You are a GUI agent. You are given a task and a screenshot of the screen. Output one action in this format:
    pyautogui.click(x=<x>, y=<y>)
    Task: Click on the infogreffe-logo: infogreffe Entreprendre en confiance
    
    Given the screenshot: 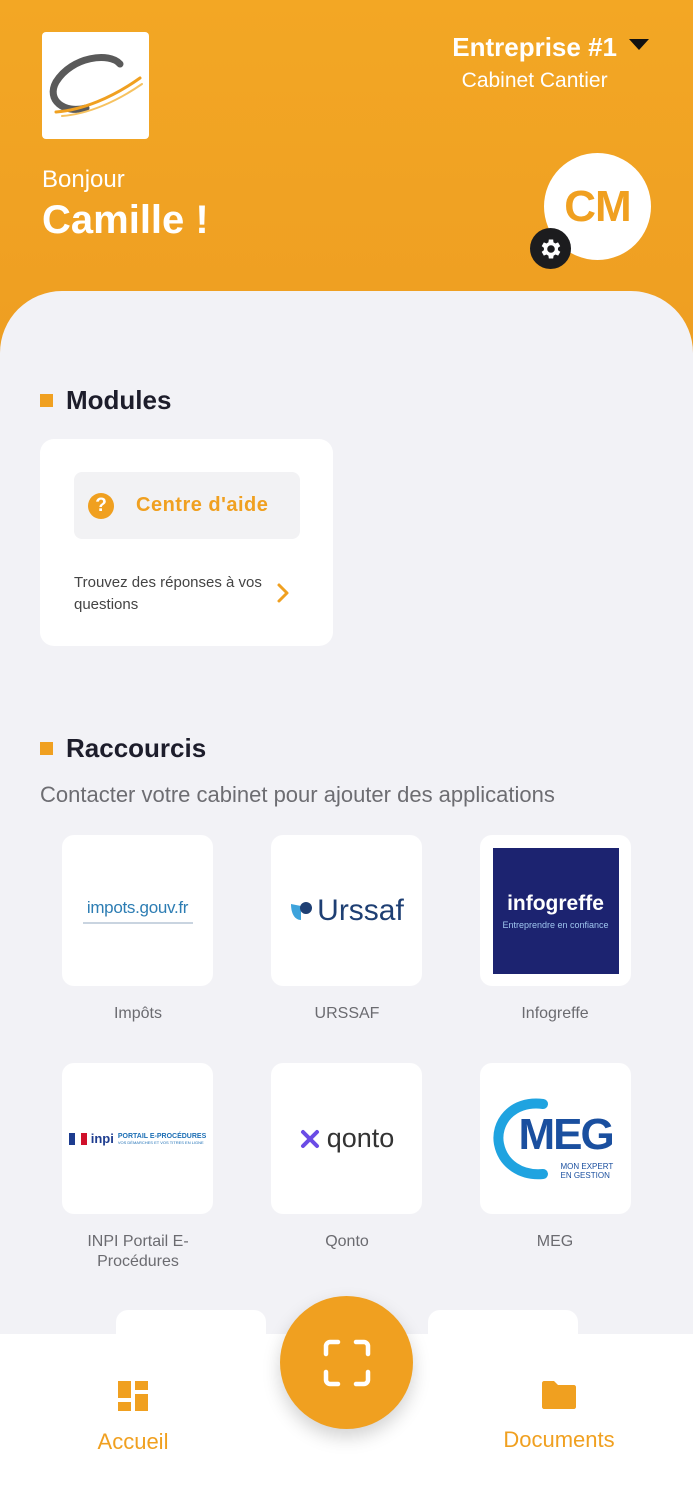 What is the action you would take?
    pyautogui.click(x=555, y=910)
    